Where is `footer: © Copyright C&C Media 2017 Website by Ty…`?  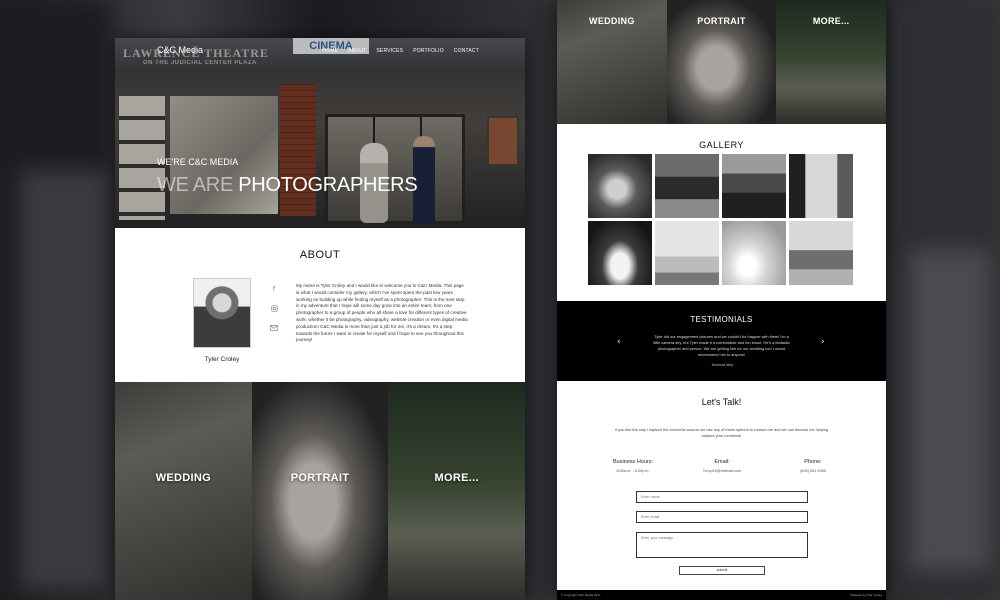 footer: © Copyright C&C Media 2017 Website by Ty… is located at coordinates (721, 595).